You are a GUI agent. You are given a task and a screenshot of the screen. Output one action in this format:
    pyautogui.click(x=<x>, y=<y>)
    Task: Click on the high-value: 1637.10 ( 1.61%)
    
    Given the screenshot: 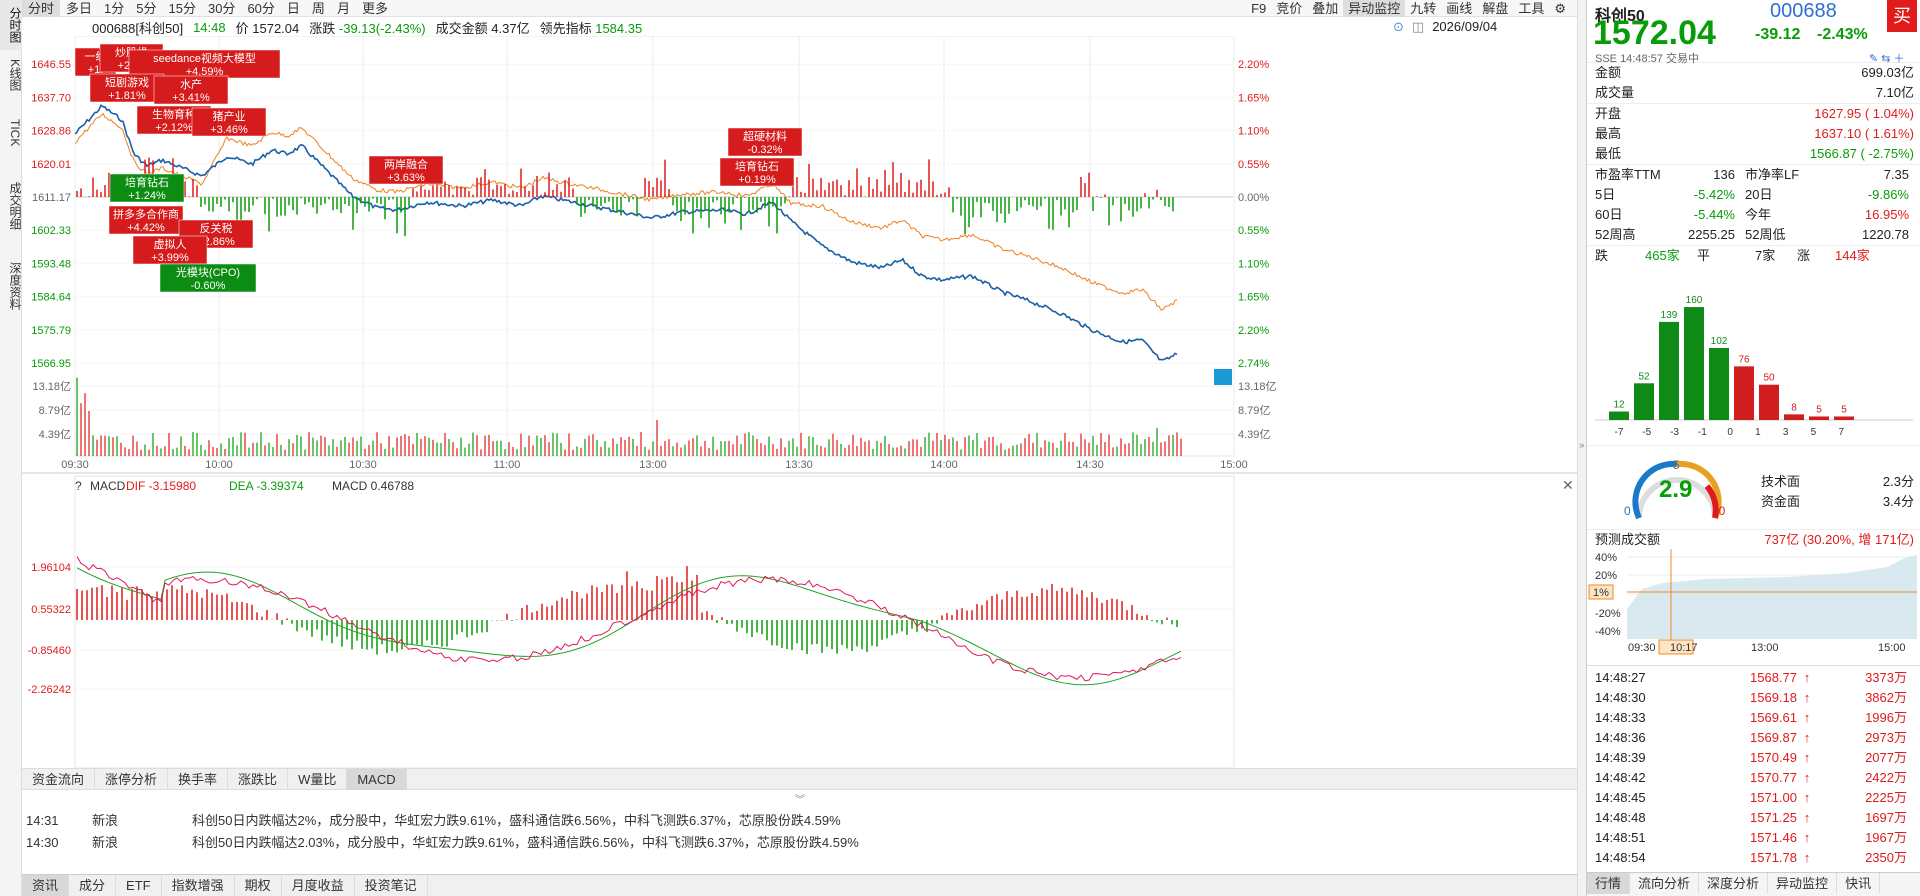 What is the action you would take?
    pyautogui.click(x=1864, y=133)
    